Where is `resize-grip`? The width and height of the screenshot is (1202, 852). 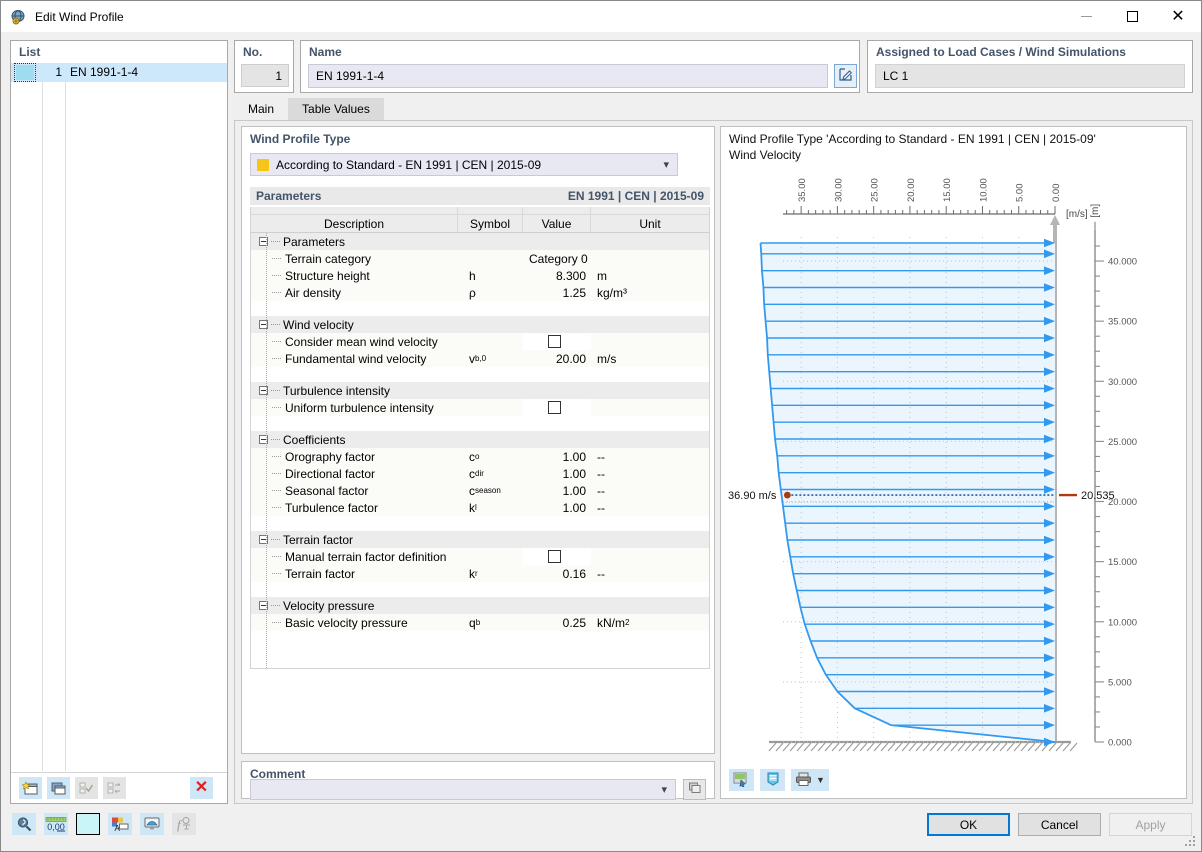
resize-grip is located at coordinates (1191, 842).